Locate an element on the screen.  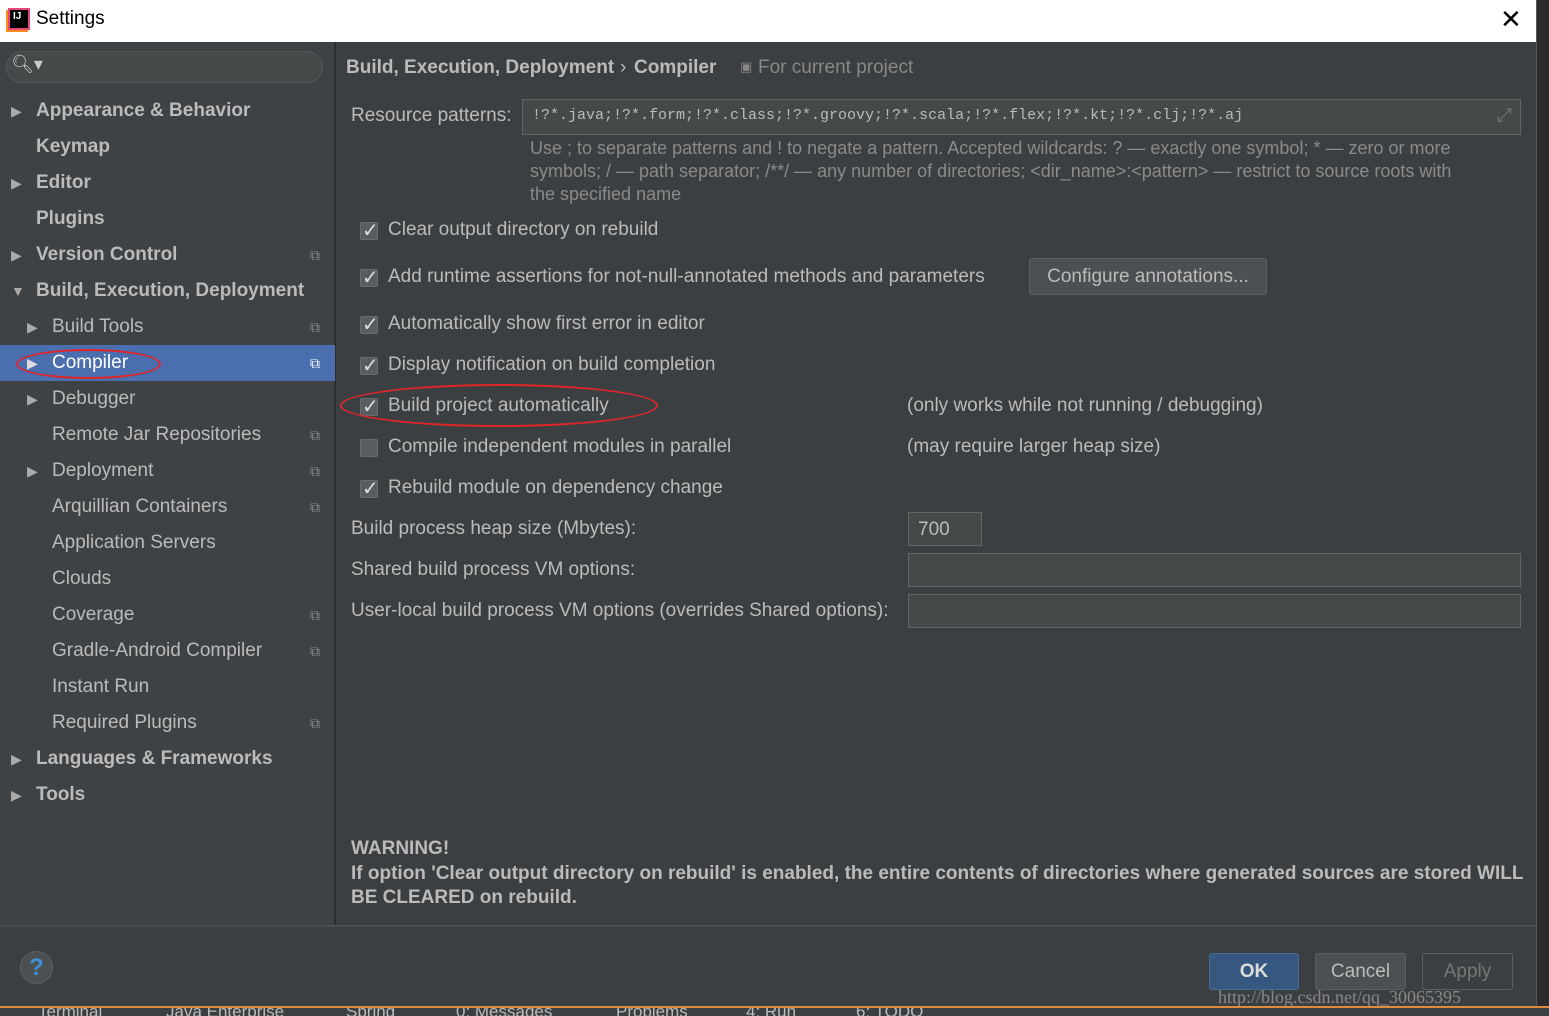
expand-icon: ⤢ is located at coordinates (1504, 116).